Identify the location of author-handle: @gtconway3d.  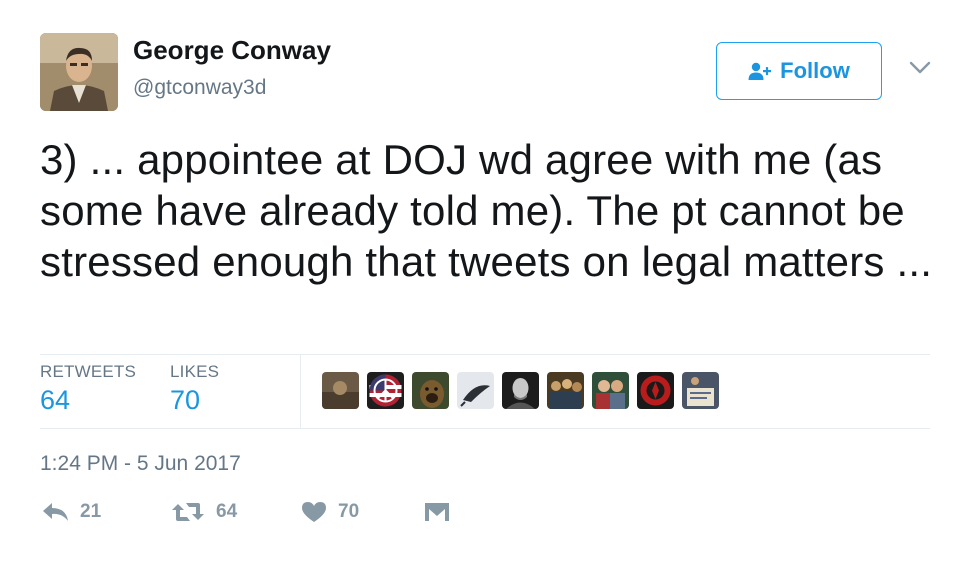
(199, 88).